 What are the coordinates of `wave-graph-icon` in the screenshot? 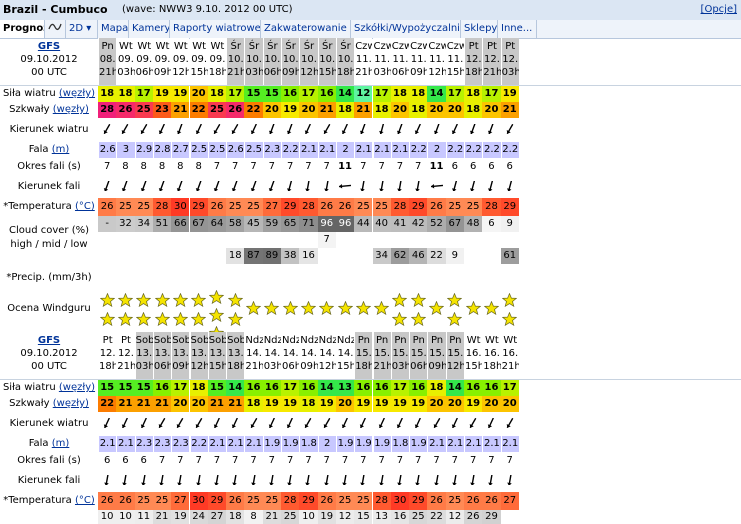 It's located at (55, 29).